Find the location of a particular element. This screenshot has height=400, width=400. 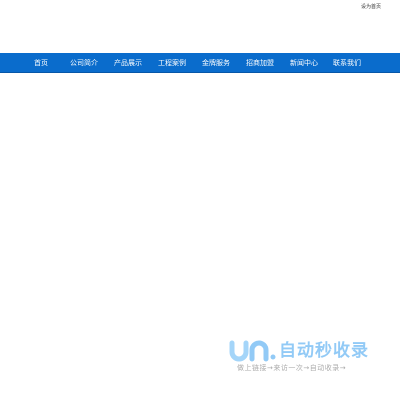

watermark-subtitle: 做上链接→来访一次→自动收录→ is located at coordinates (292, 368).